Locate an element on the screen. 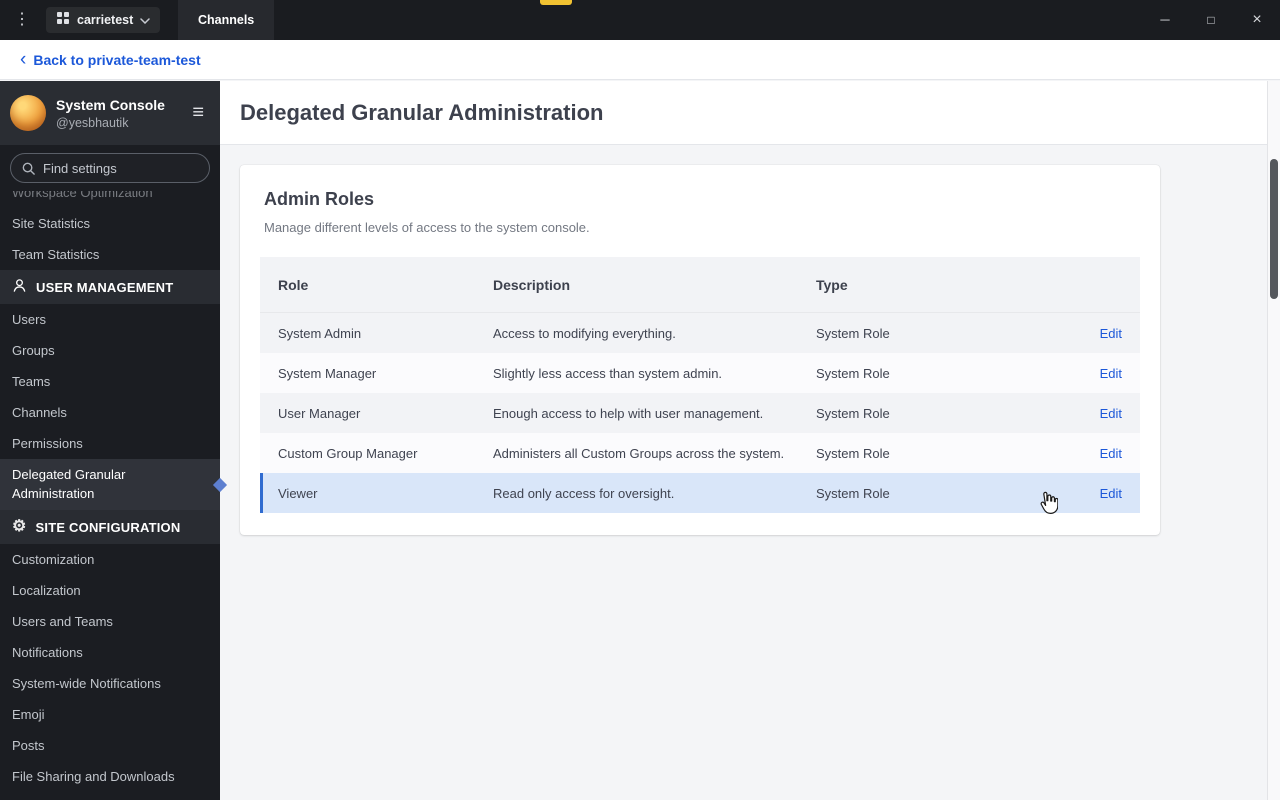  sidebar-item-channels: Channels is located at coordinates (110, 412).